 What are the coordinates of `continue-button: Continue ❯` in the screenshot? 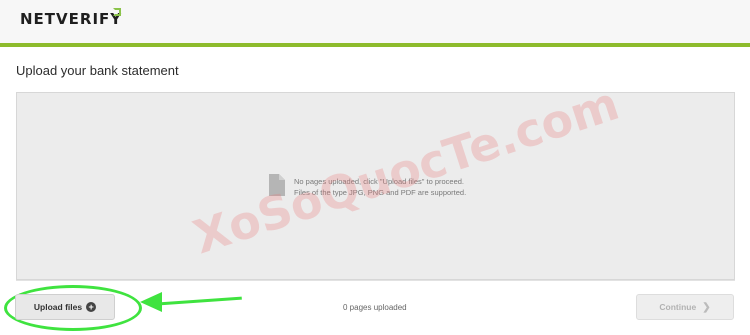 It's located at (685, 307).